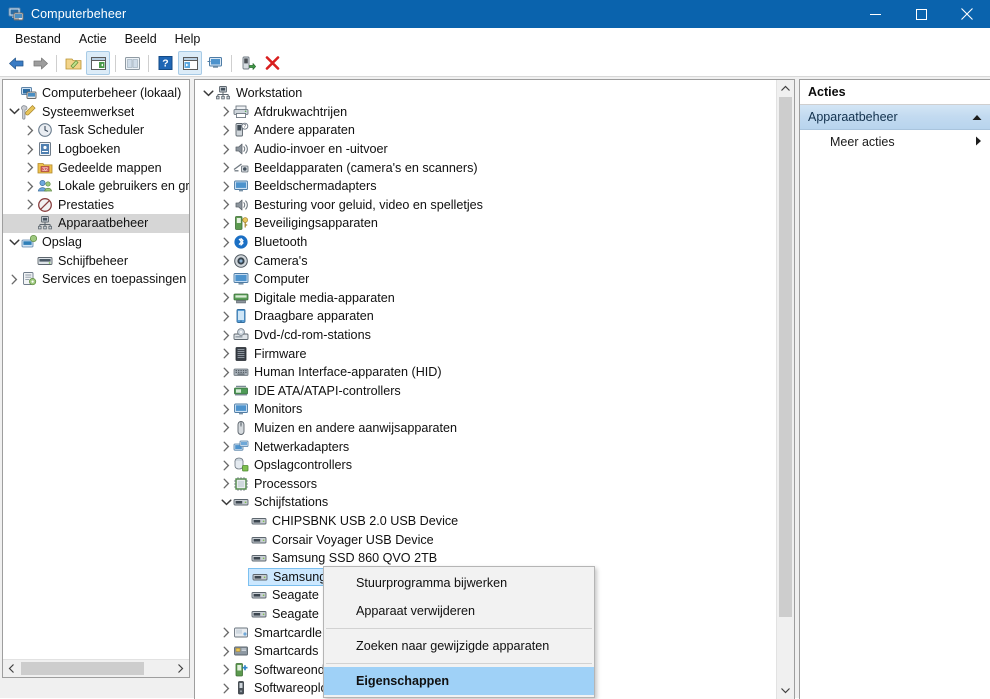 The height and width of the screenshot is (699, 990). I want to click on chevron-up-icon, so click(977, 117).